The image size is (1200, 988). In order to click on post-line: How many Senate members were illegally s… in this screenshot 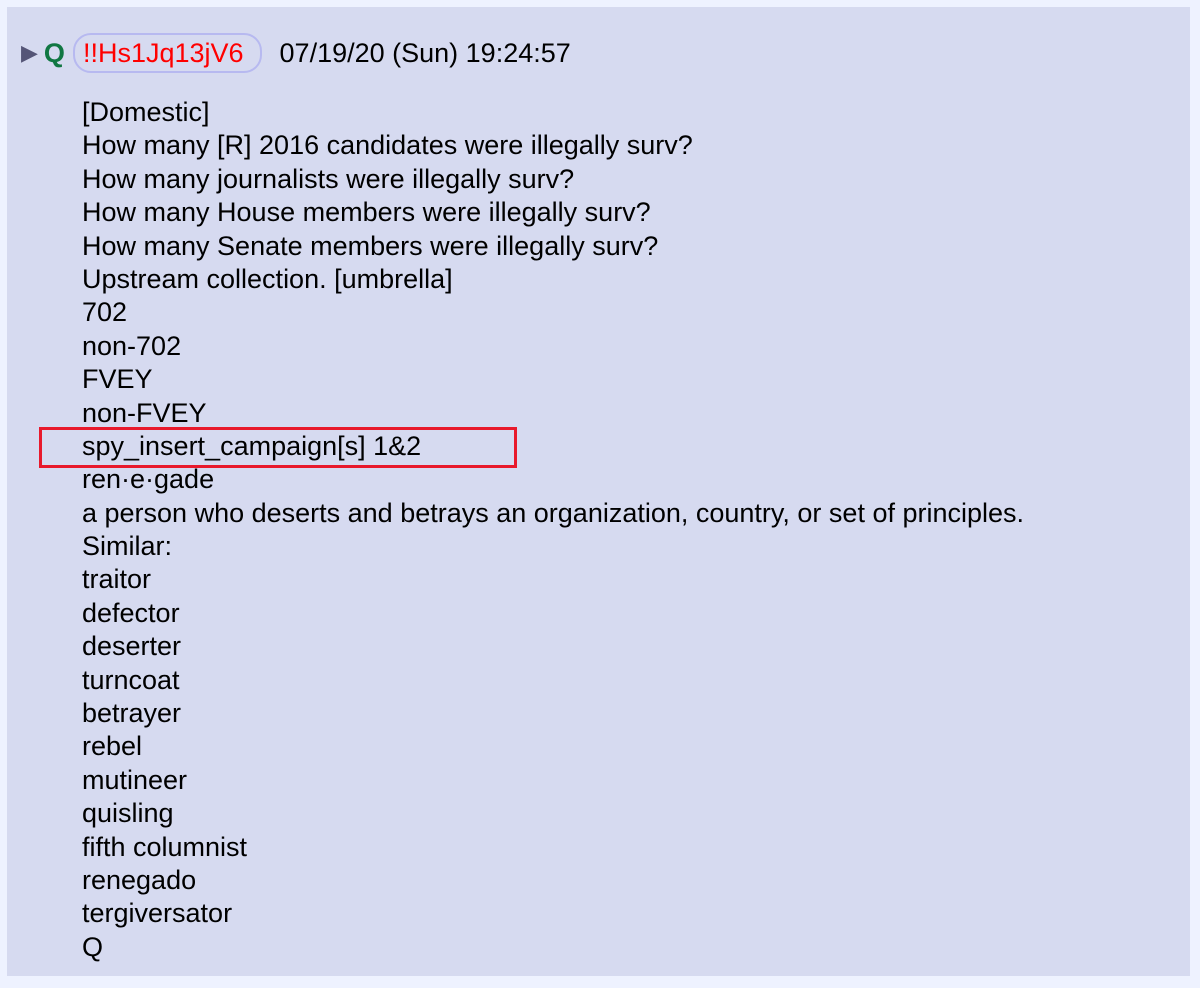, I will do `click(370, 245)`.